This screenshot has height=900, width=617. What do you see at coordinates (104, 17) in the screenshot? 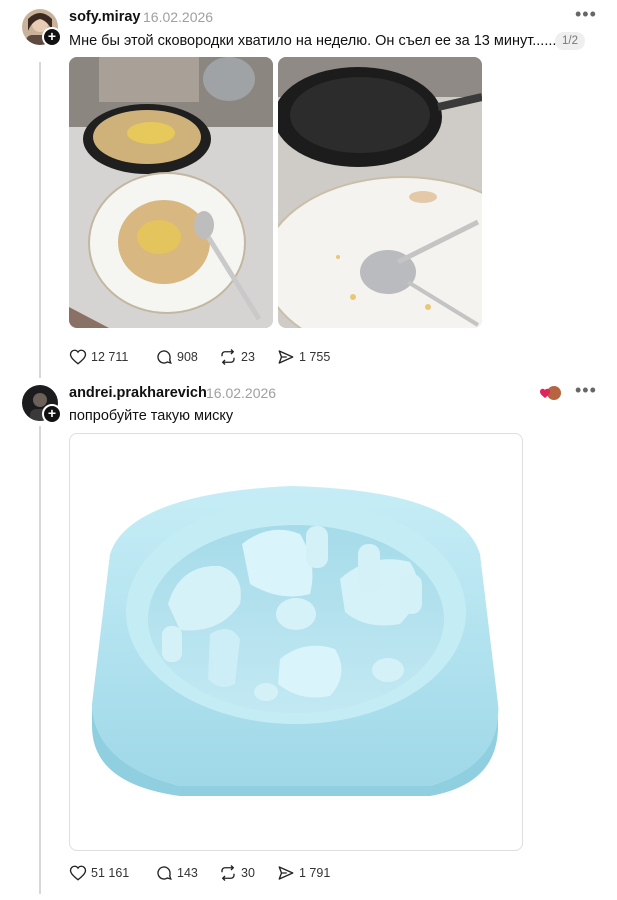
I see `username: sofy.miray` at bounding box center [104, 17].